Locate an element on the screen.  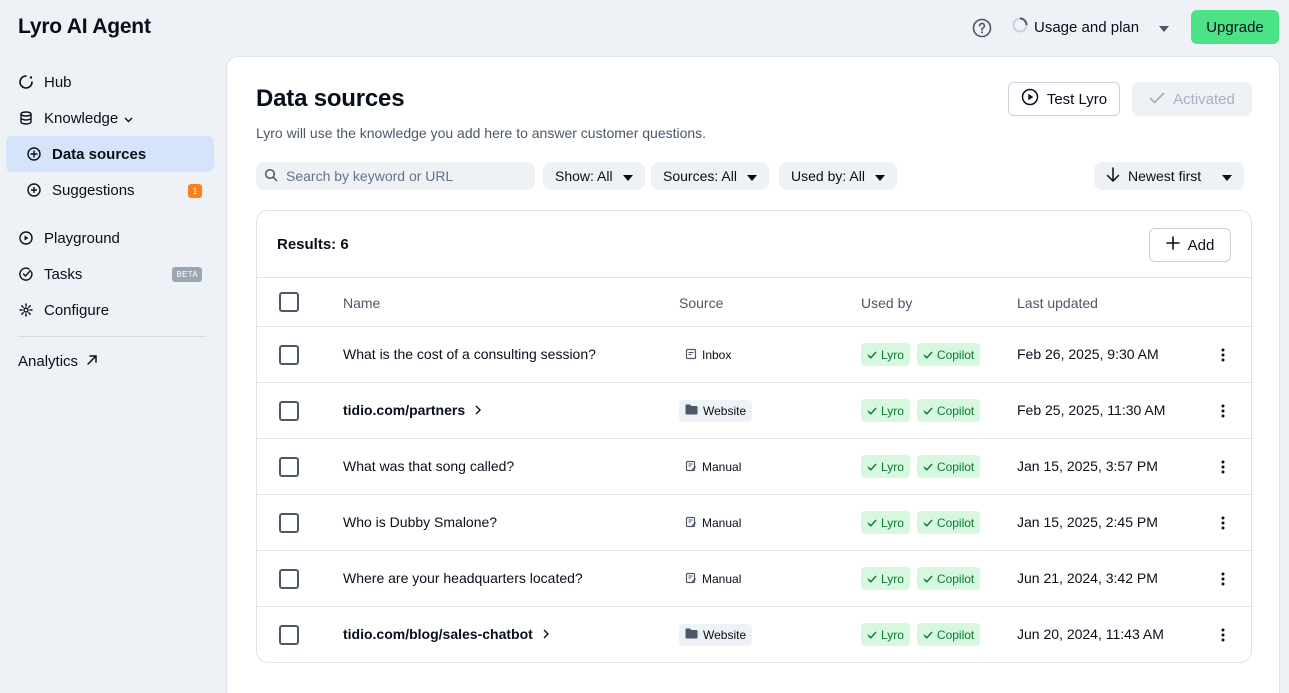
sidebar-item-knowledge: Knowledge is located at coordinates (110, 118).